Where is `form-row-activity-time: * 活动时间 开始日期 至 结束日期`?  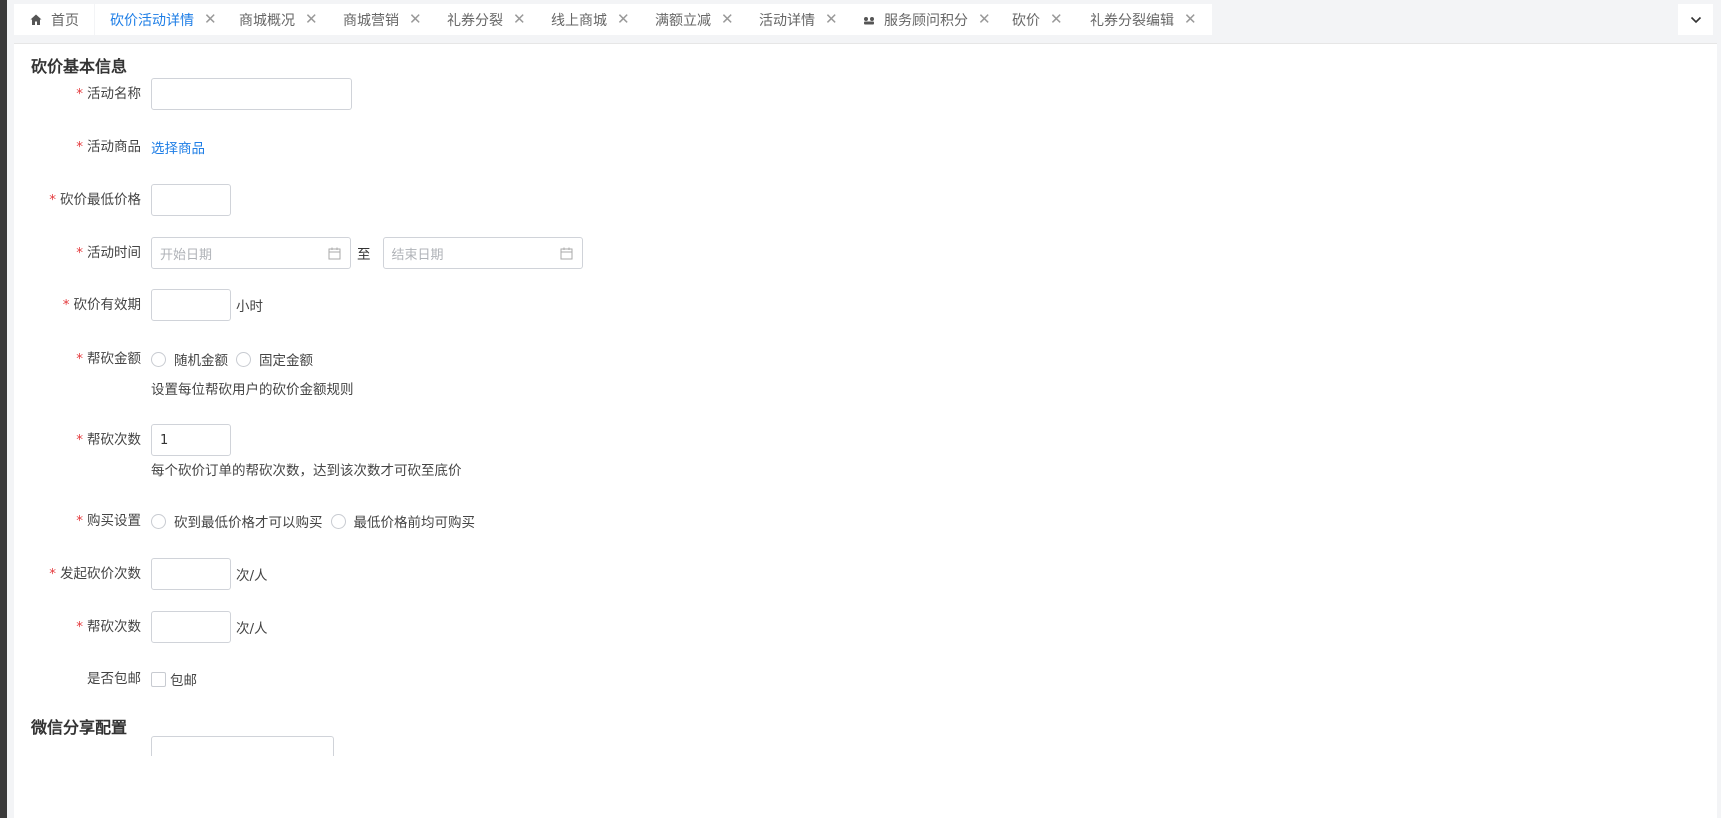
form-row-activity-time: * 活动时间 开始日期 至 结束日期 is located at coordinates (864, 253).